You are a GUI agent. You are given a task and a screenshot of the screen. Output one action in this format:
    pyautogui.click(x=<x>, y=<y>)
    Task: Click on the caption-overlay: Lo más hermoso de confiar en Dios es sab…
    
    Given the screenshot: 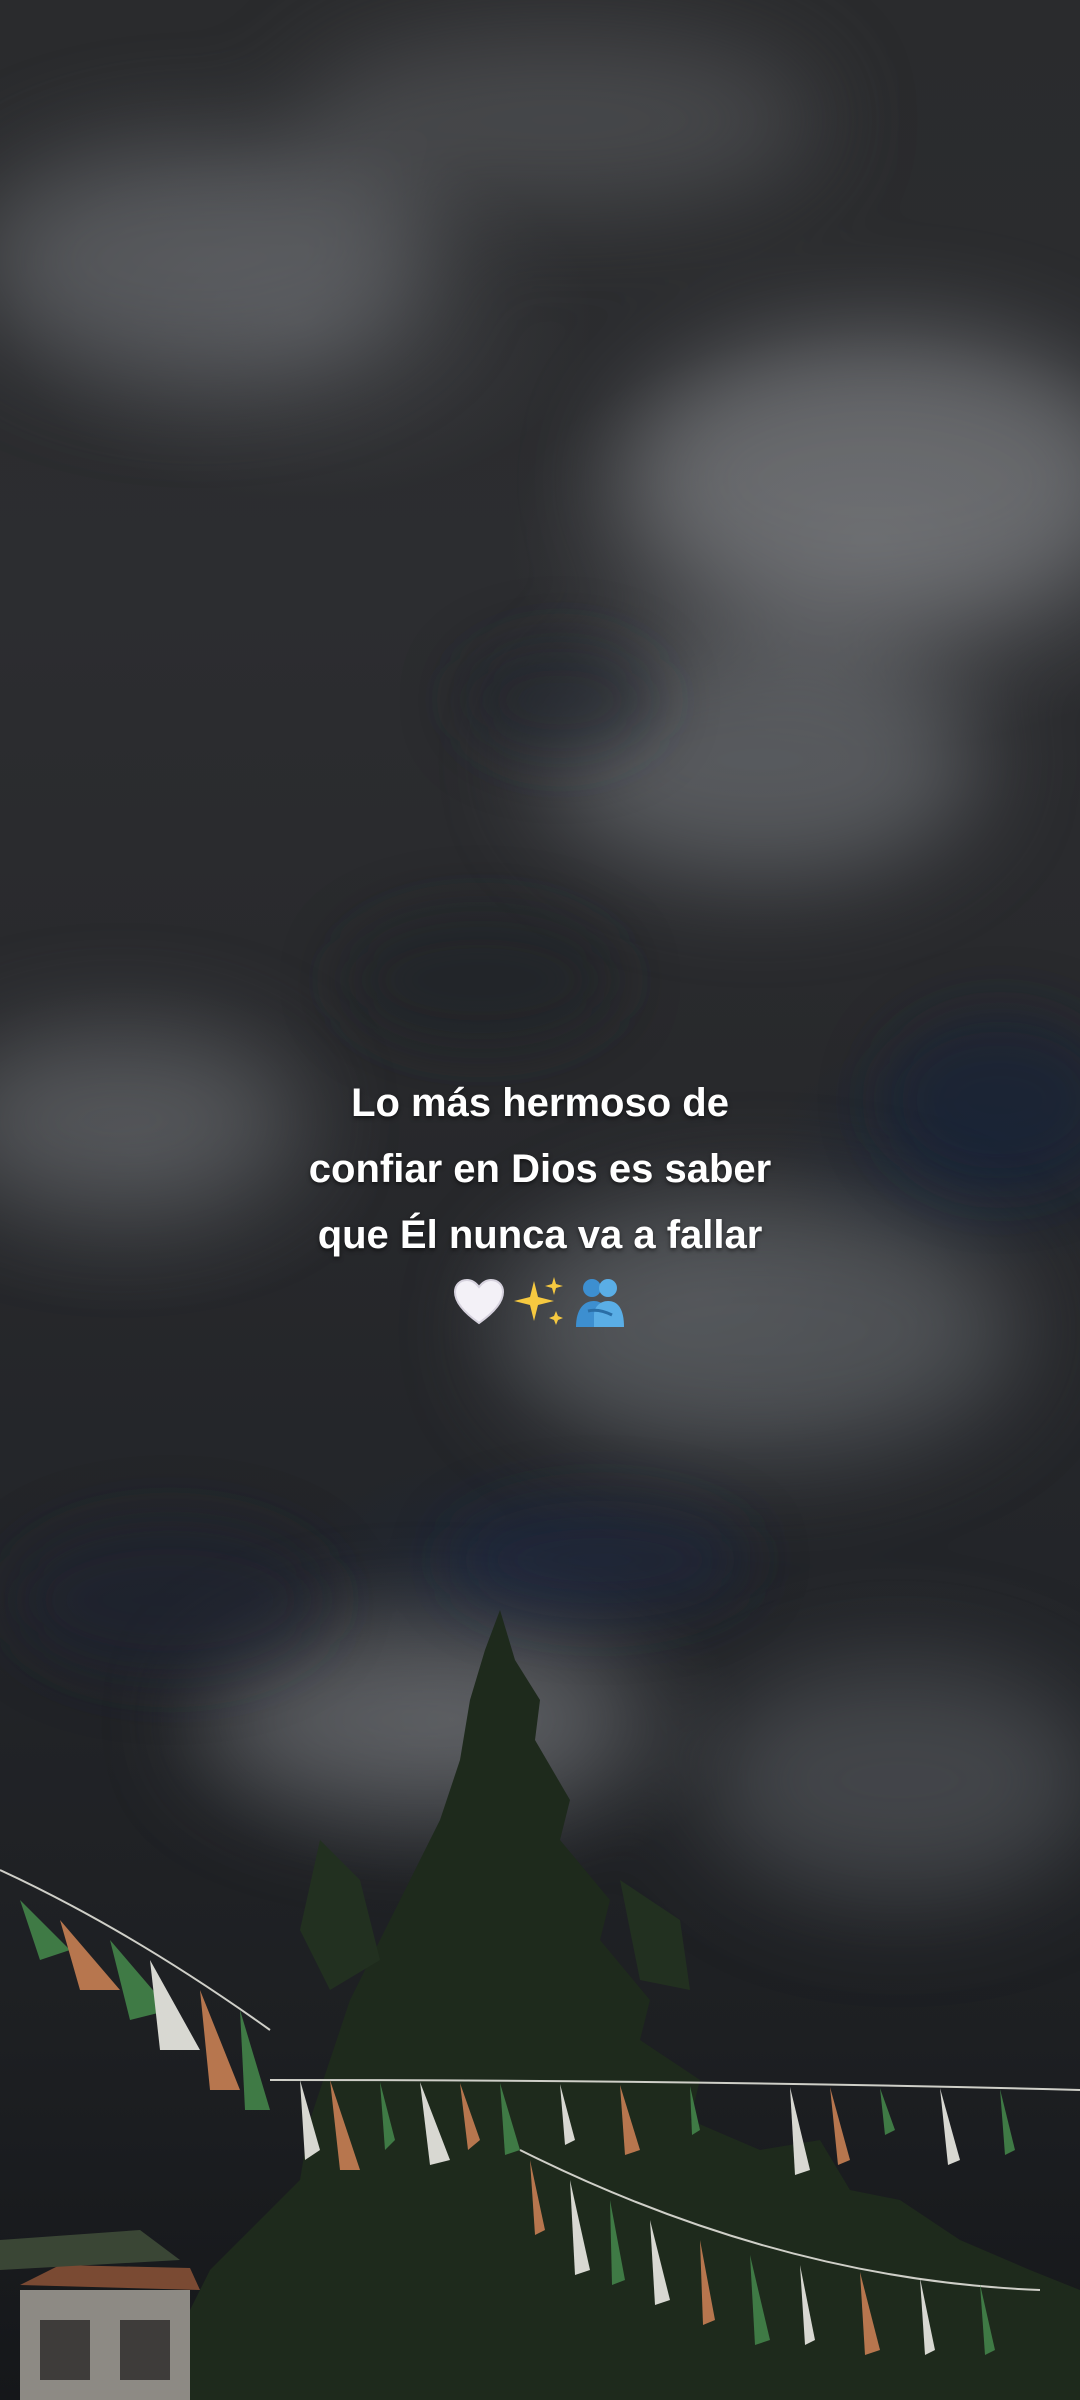 What is the action you would take?
    pyautogui.click(x=540, y=1201)
    